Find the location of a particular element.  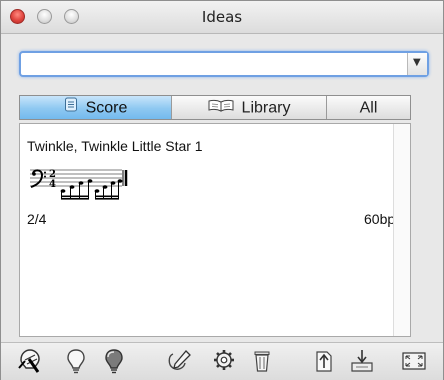

window-title: Ideas is located at coordinates (222, 17).